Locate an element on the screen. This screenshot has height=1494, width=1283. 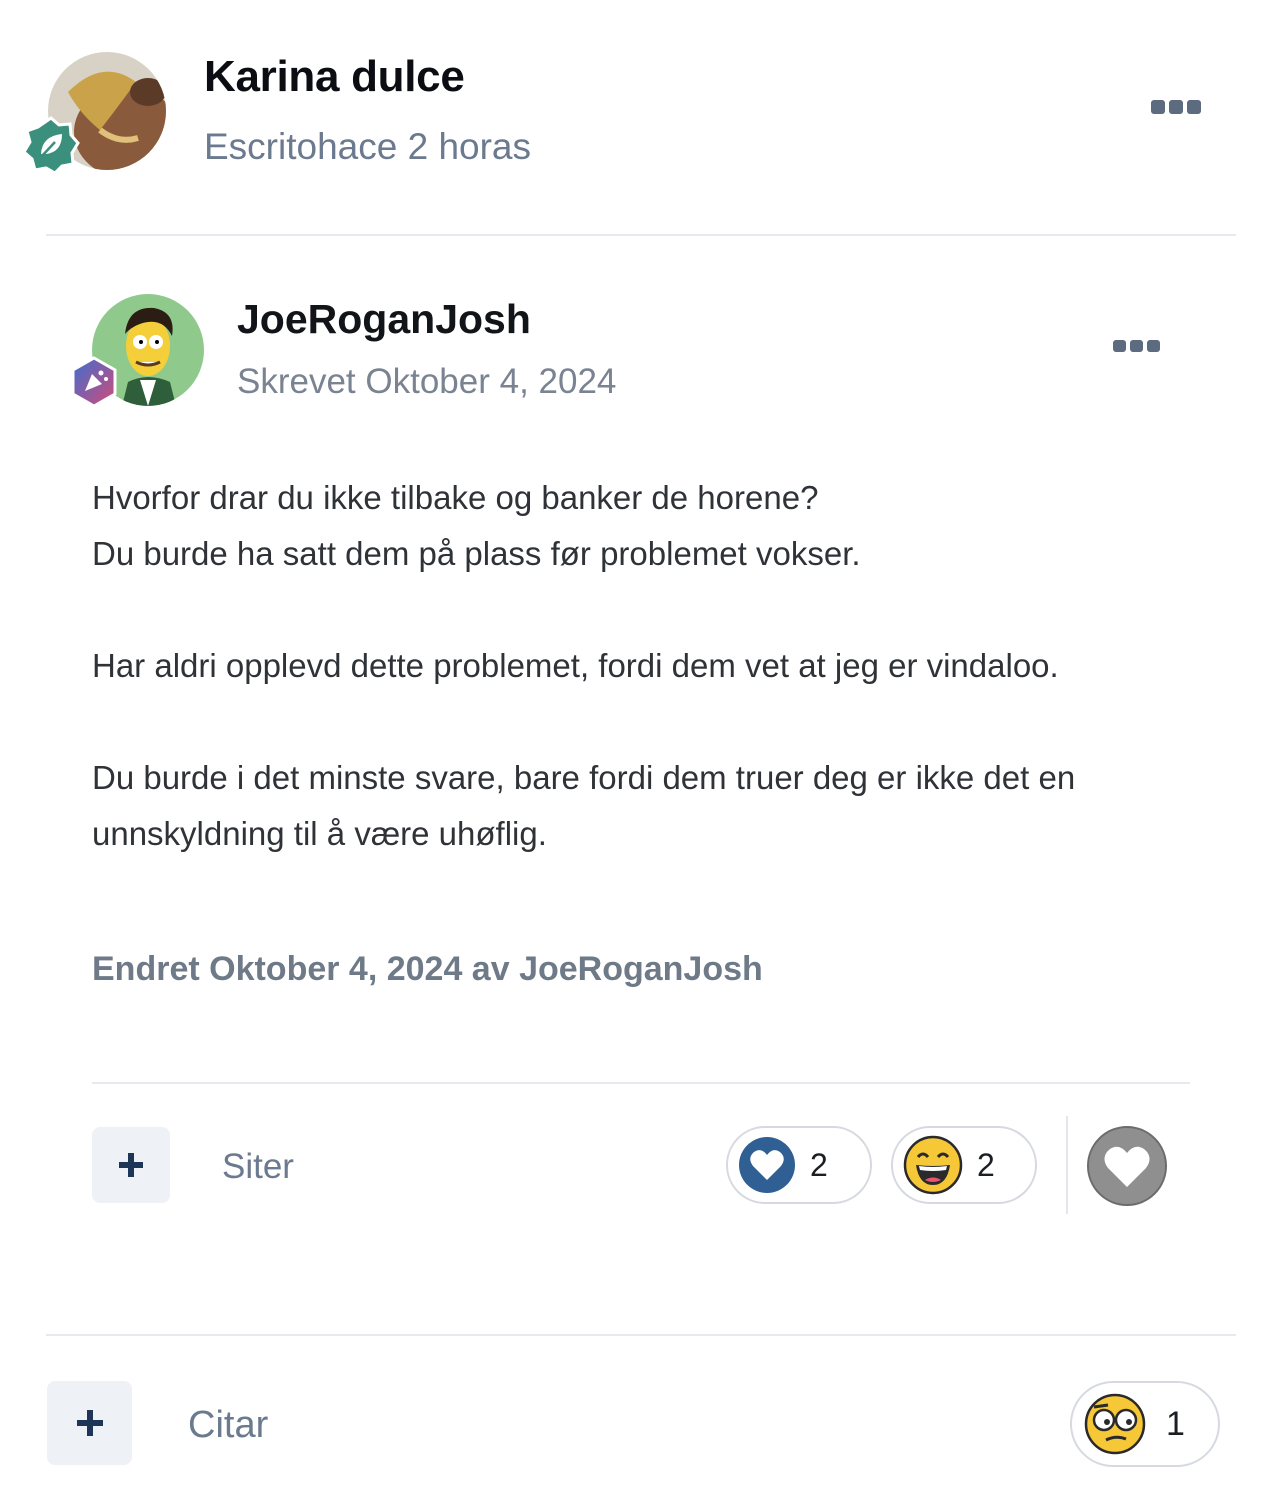
outer-post-timestamp: Escritohace 2 horas is located at coordinates (368, 146).